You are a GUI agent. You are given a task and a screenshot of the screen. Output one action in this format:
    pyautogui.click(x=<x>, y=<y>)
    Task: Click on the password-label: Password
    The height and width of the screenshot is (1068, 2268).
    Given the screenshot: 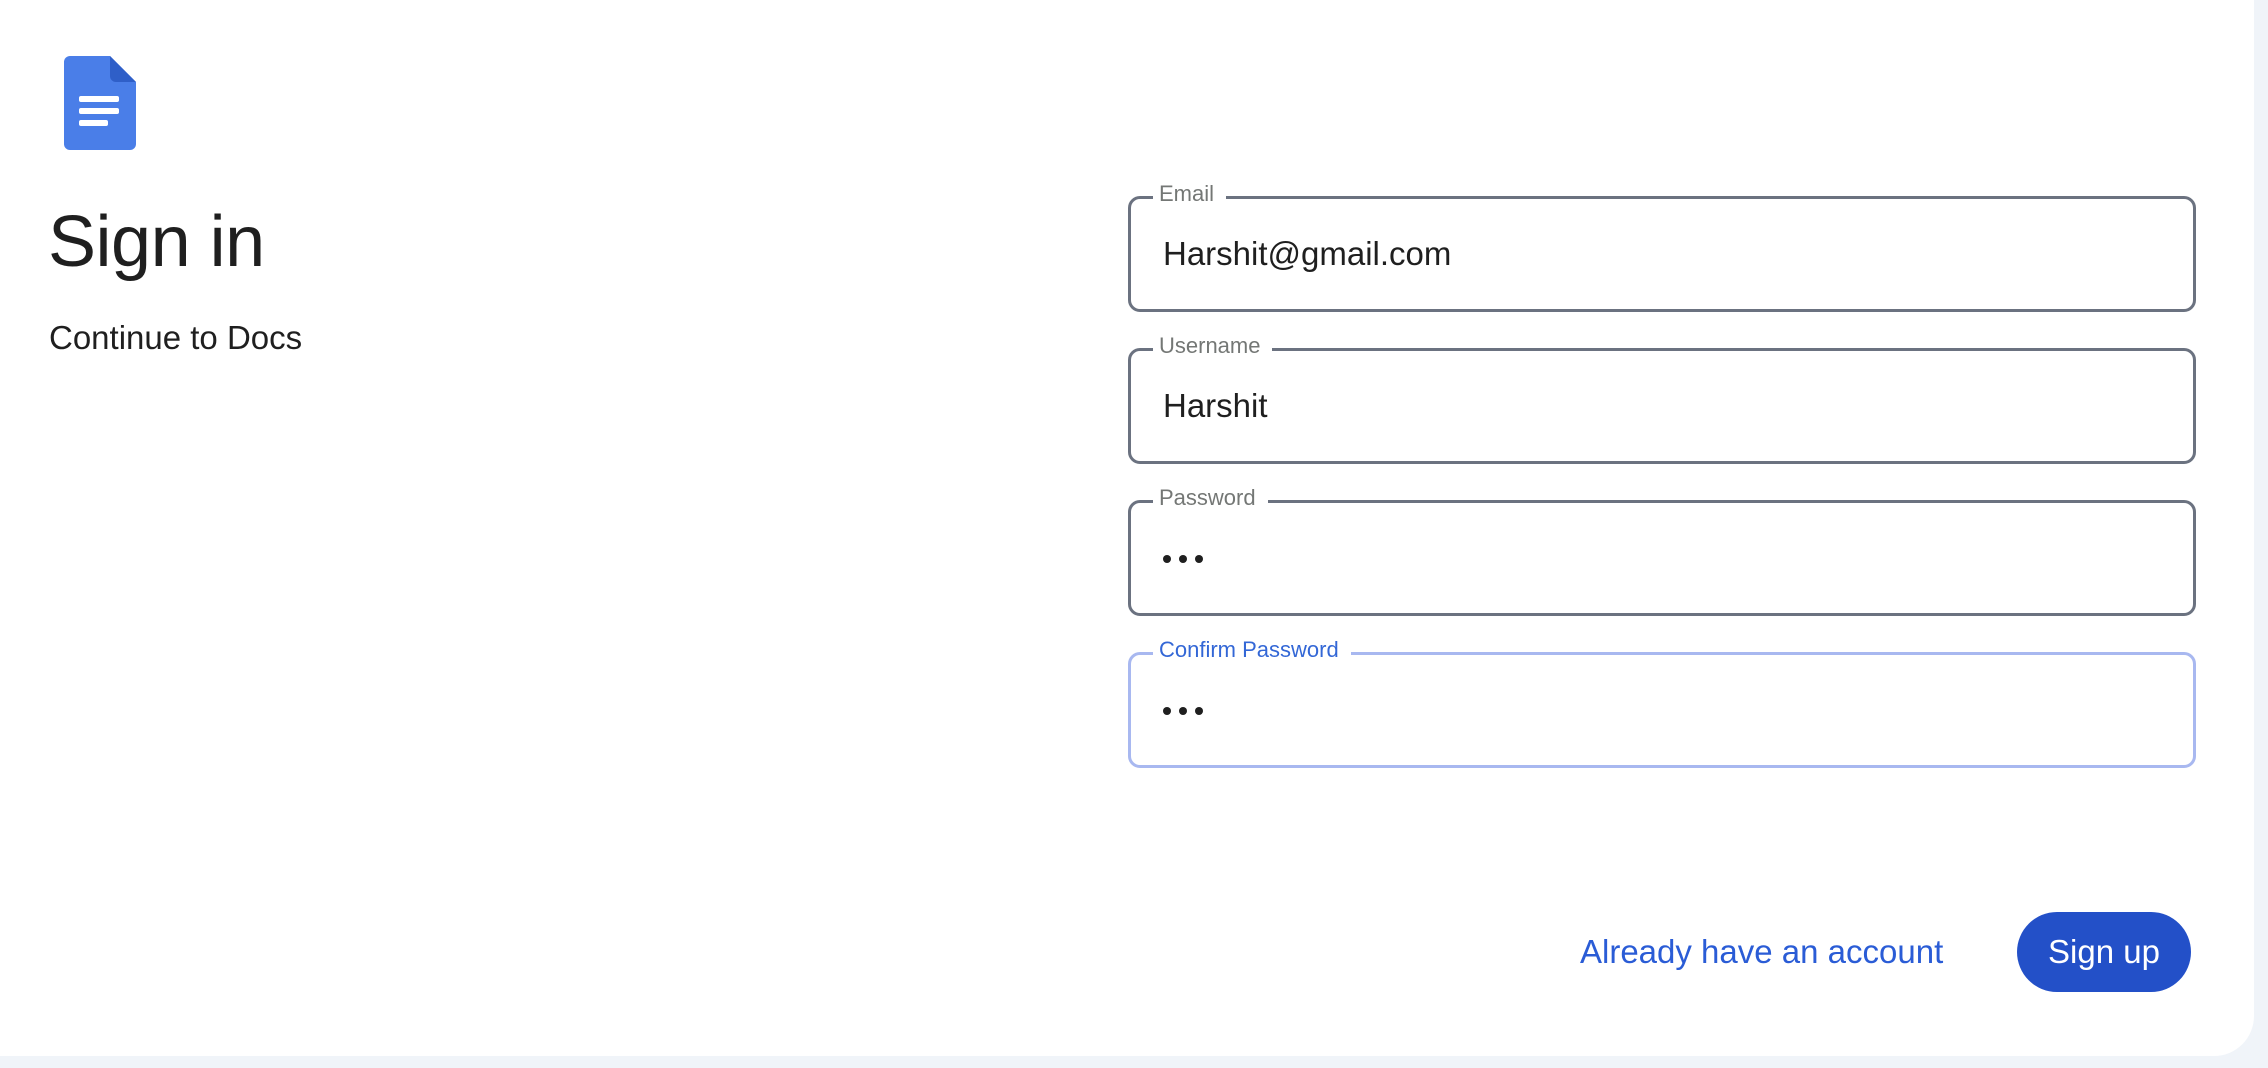 What is the action you would take?
    pyautogui.click(x=1210, y=498)
    